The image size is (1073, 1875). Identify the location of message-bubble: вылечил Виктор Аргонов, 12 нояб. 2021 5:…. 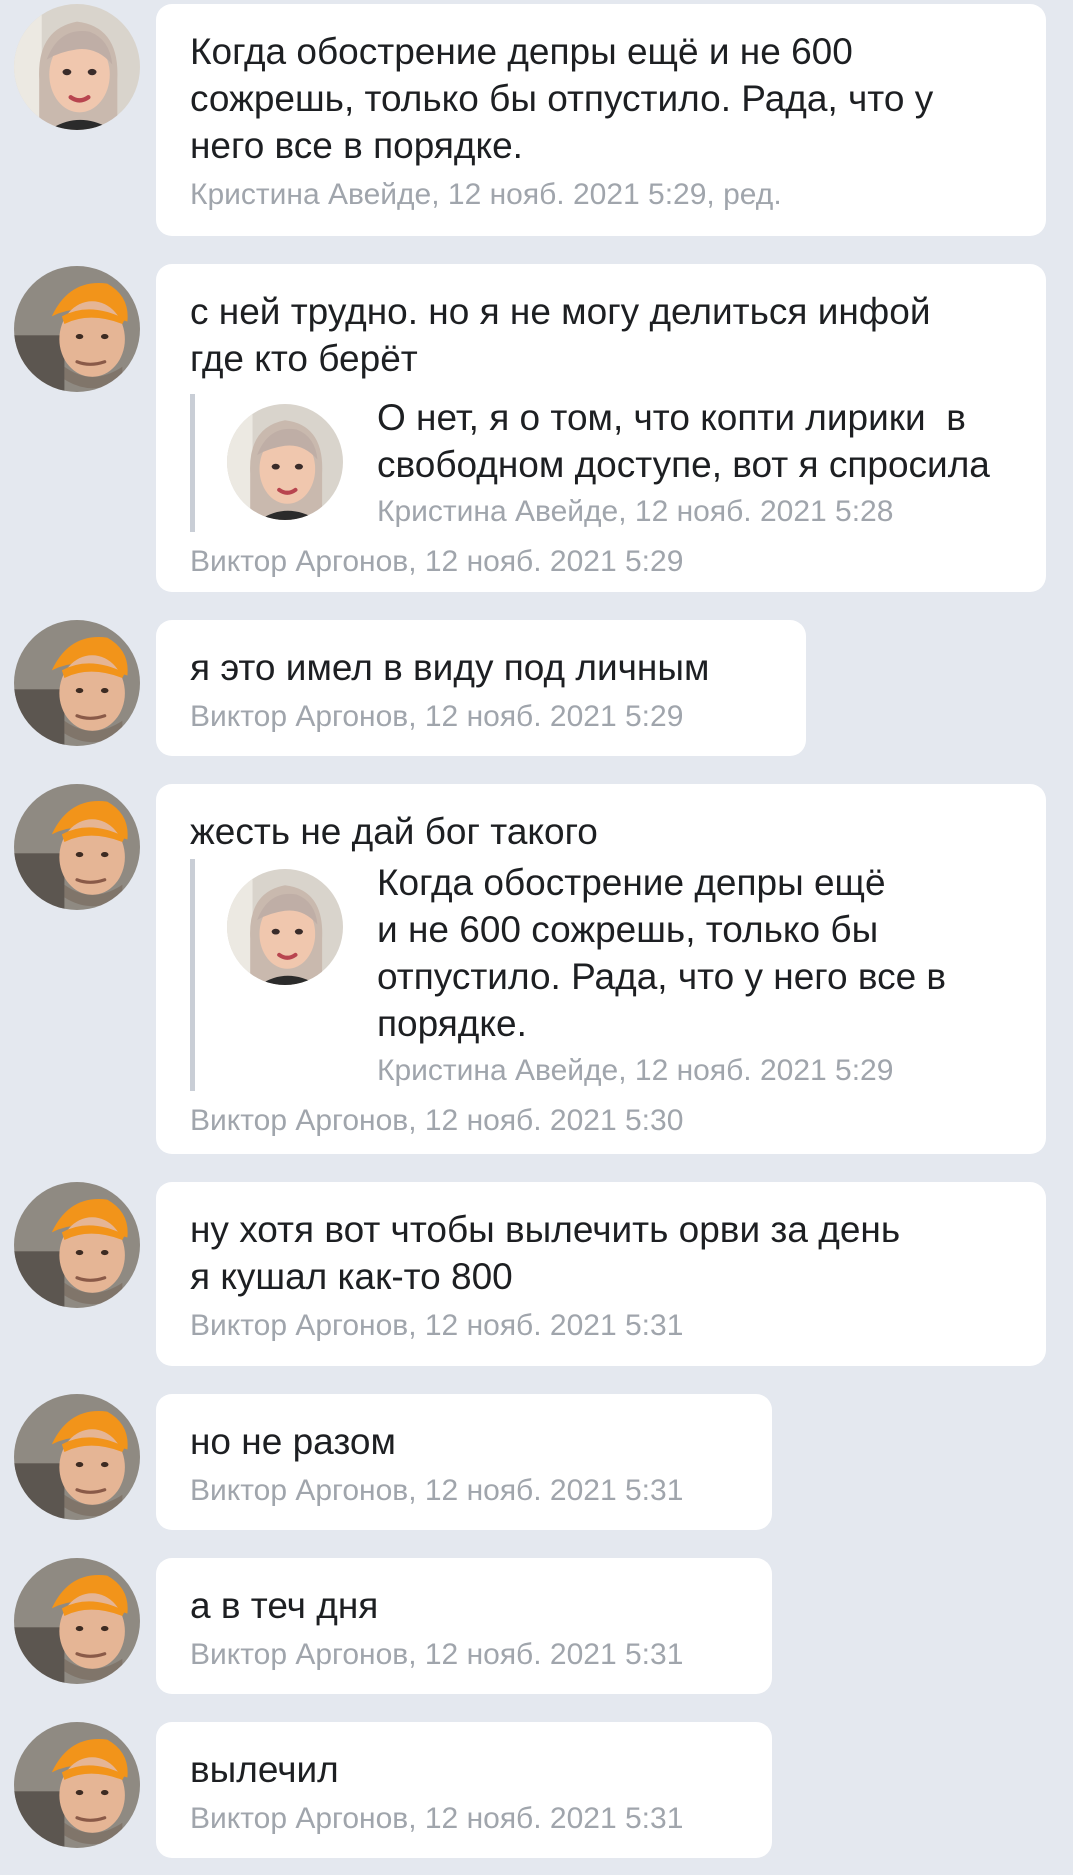
(464, 1790).